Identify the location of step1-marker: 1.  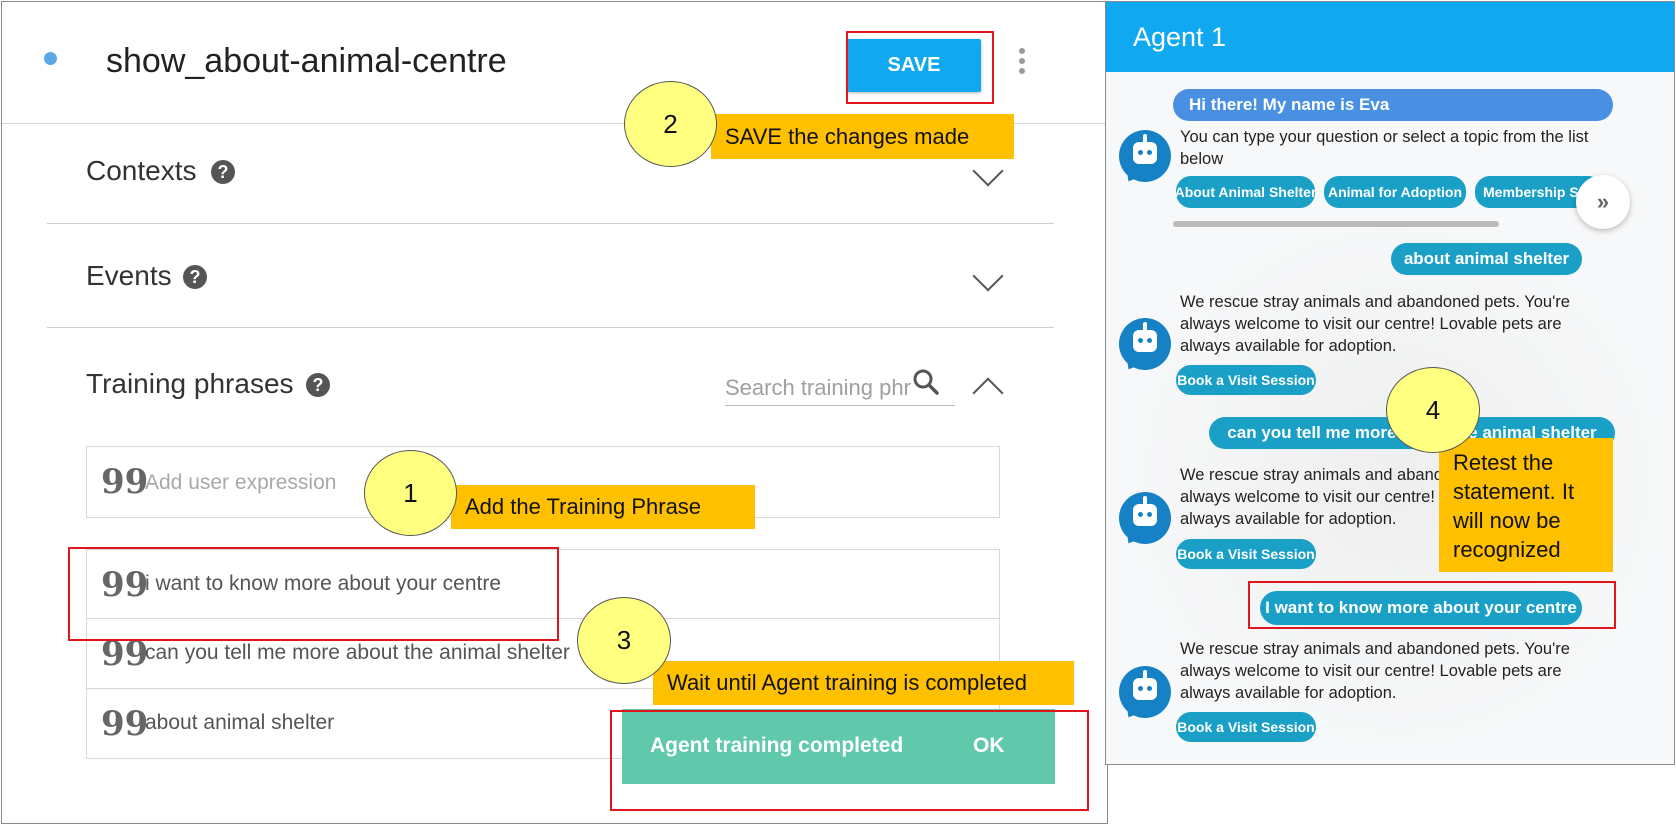
(410, 493).